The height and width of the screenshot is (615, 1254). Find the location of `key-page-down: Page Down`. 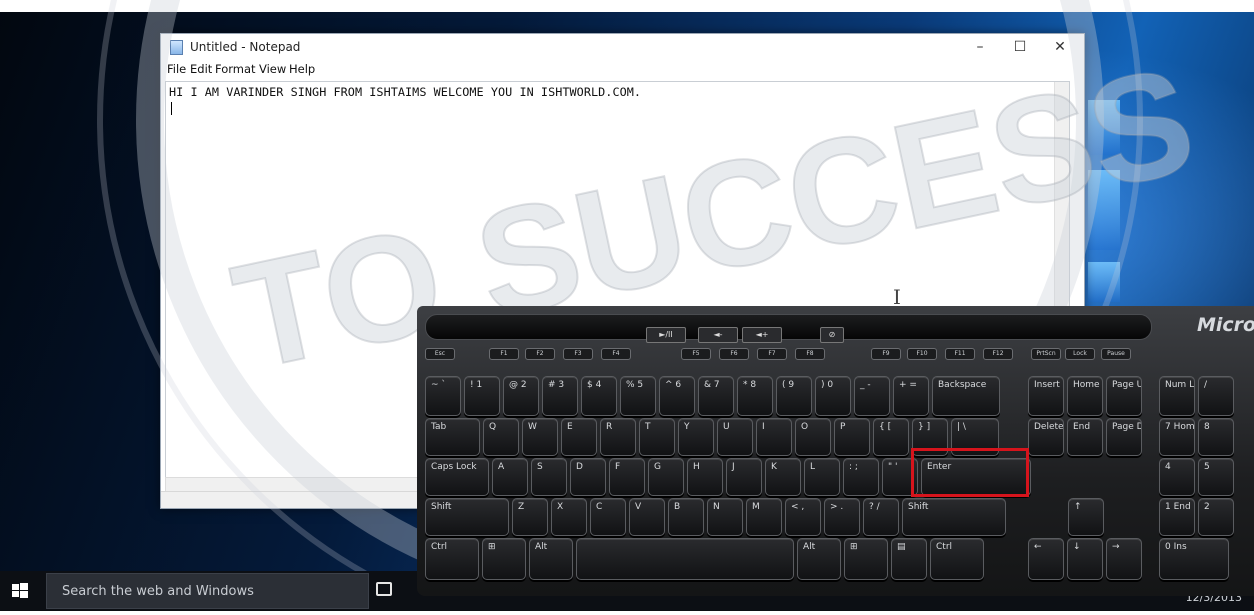

key-page-down: Page Down is located at coordinates (1124, 437).